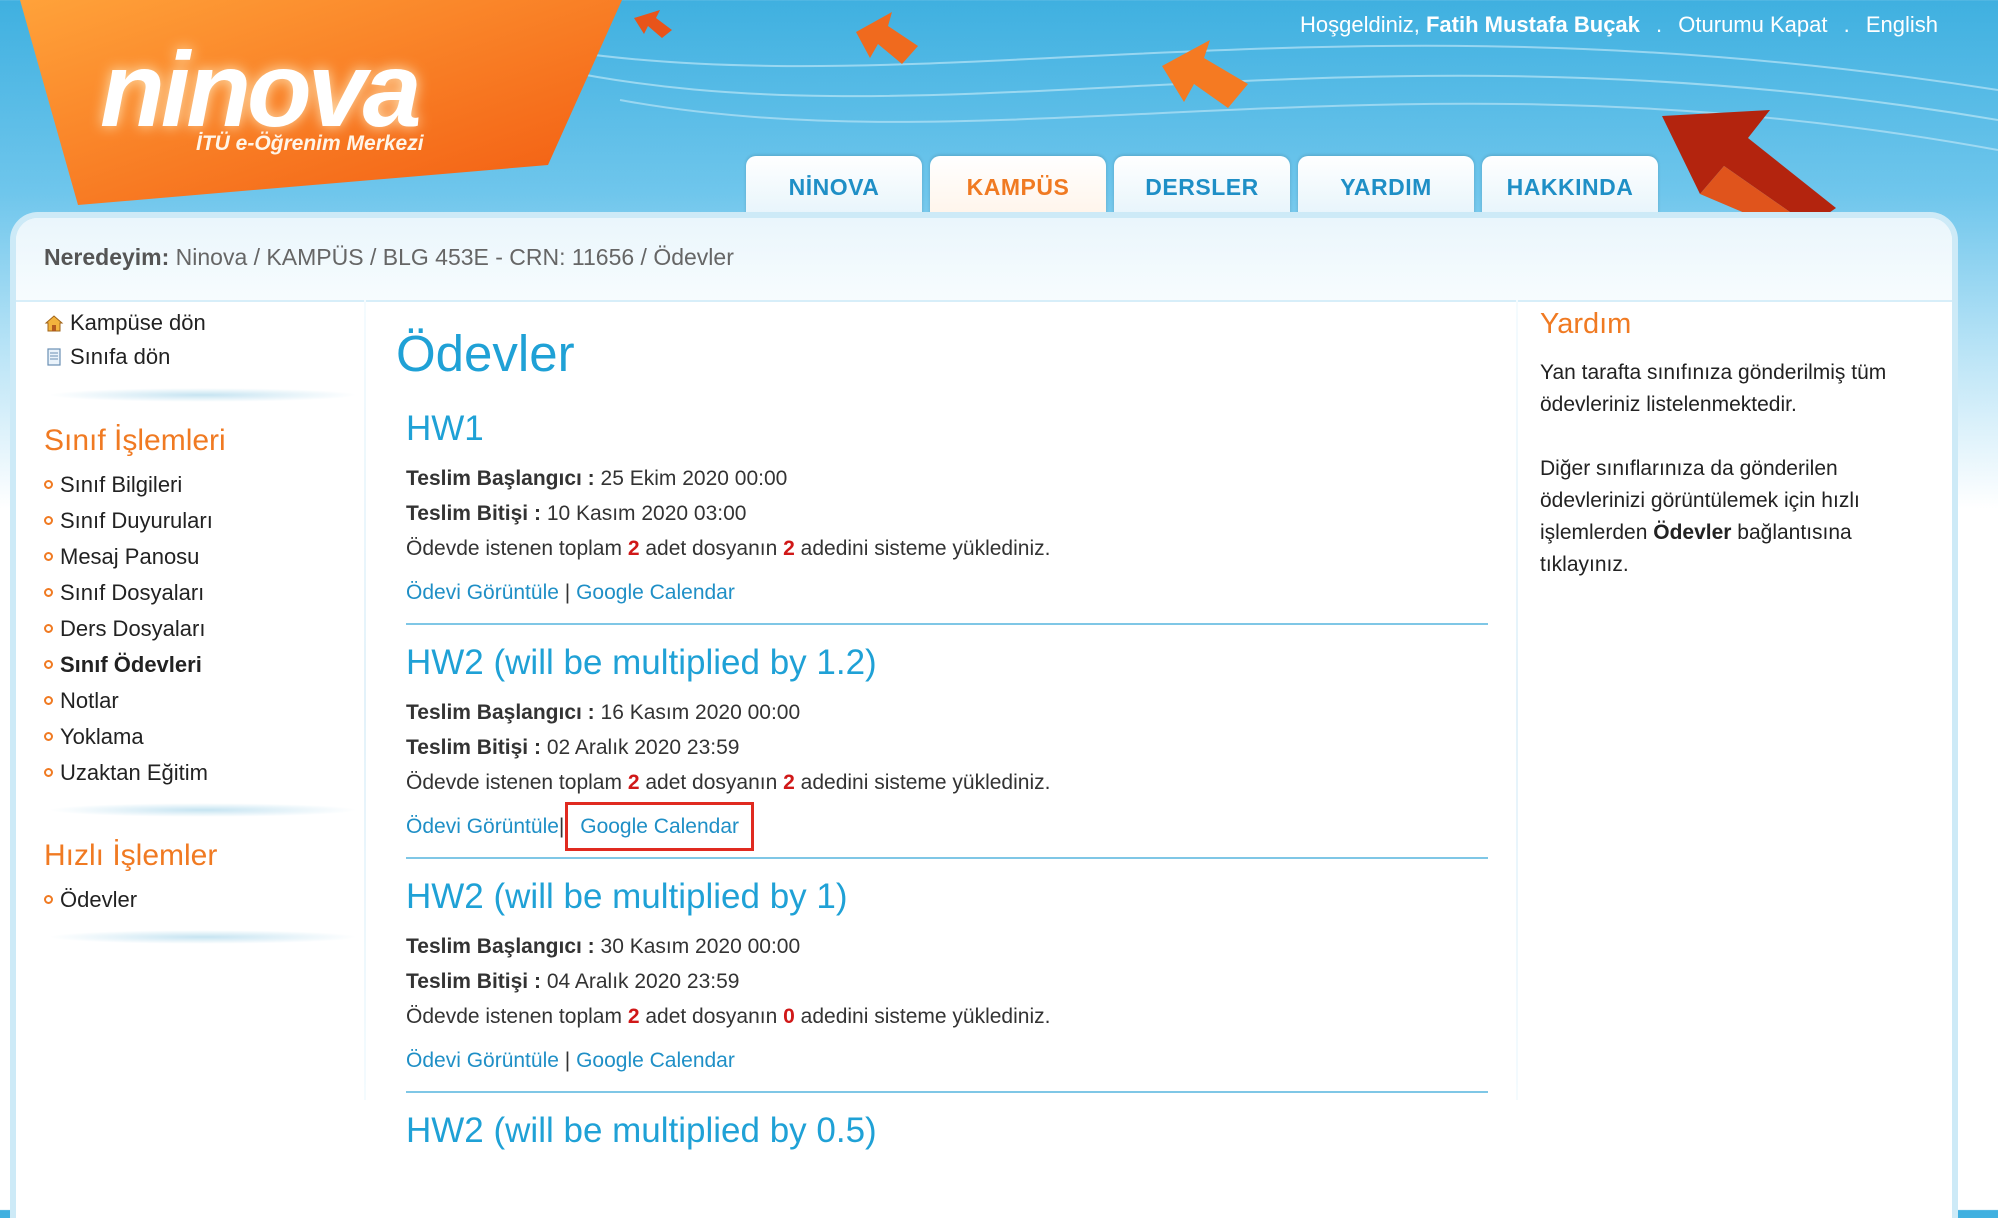  What do you see at coordinates (646, 513) in the screenshot?
I see `end-value: 10 Kasım 2020 03:00` at bounding box center [646, 513].